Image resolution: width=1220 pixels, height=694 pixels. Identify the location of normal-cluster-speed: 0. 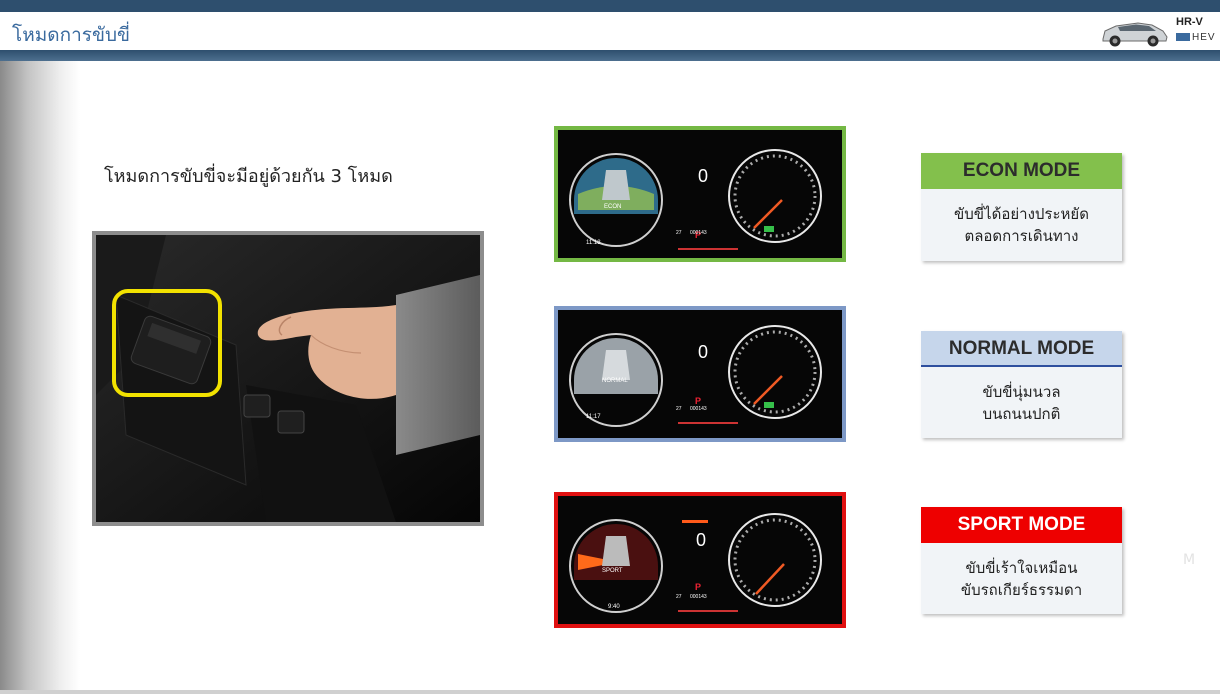
(703, 352).